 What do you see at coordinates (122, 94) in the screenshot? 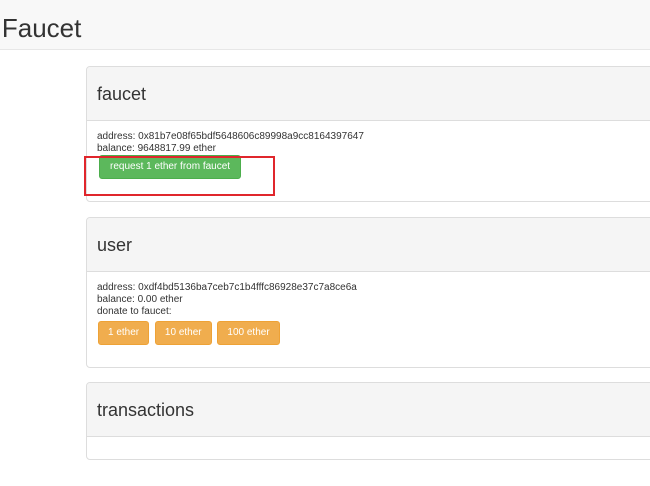
I see `faucet-heading: faucet` at bounding box center [122, 94].